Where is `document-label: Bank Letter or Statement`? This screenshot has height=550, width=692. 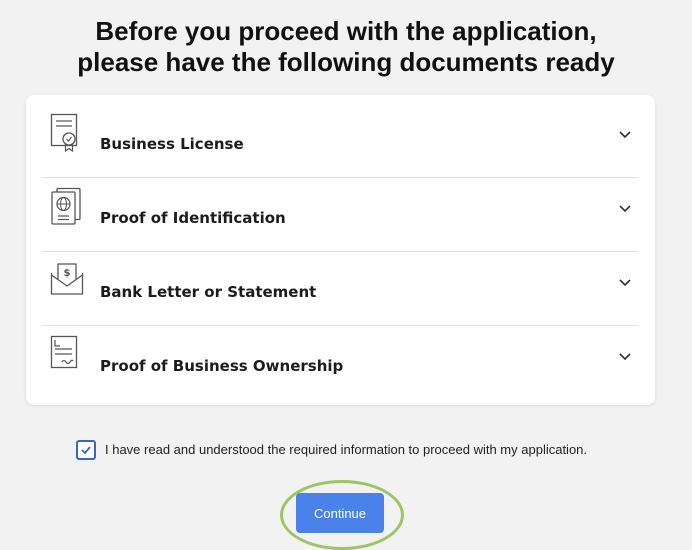
document-label: Bank Letter or Statement is located at coordinates (208, 292).